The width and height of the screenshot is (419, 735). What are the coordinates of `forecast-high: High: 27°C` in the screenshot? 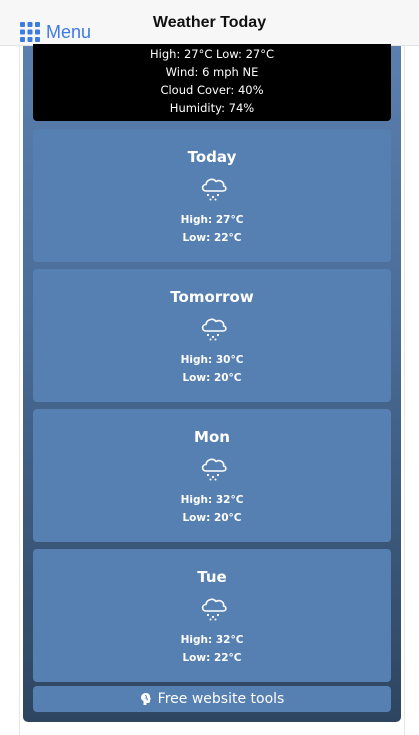 It's located at (212, 220).